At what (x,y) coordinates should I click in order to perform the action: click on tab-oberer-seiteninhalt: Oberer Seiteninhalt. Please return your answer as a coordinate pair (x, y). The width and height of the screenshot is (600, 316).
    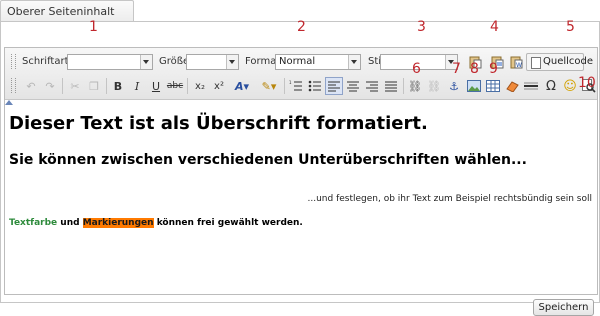
    Looking at the image, I should click on (67, 11).